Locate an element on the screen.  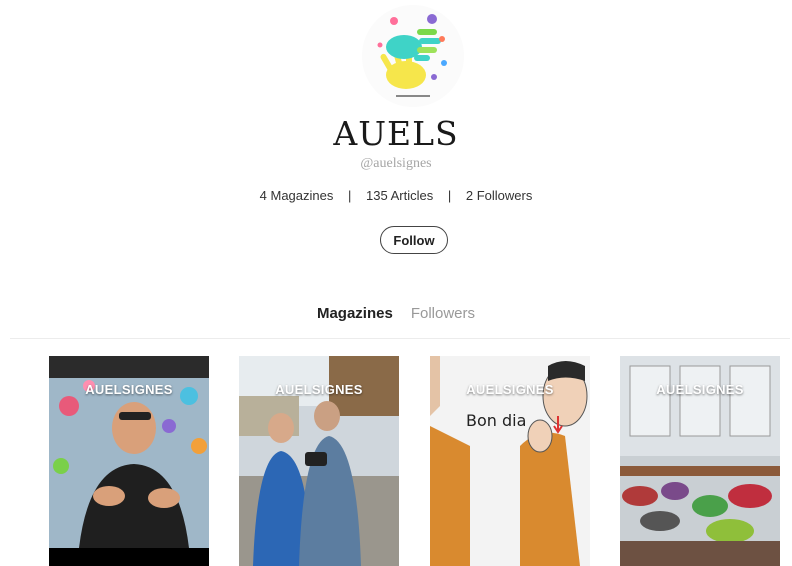
hands-logo-icon is located at coordinates (413, 56).